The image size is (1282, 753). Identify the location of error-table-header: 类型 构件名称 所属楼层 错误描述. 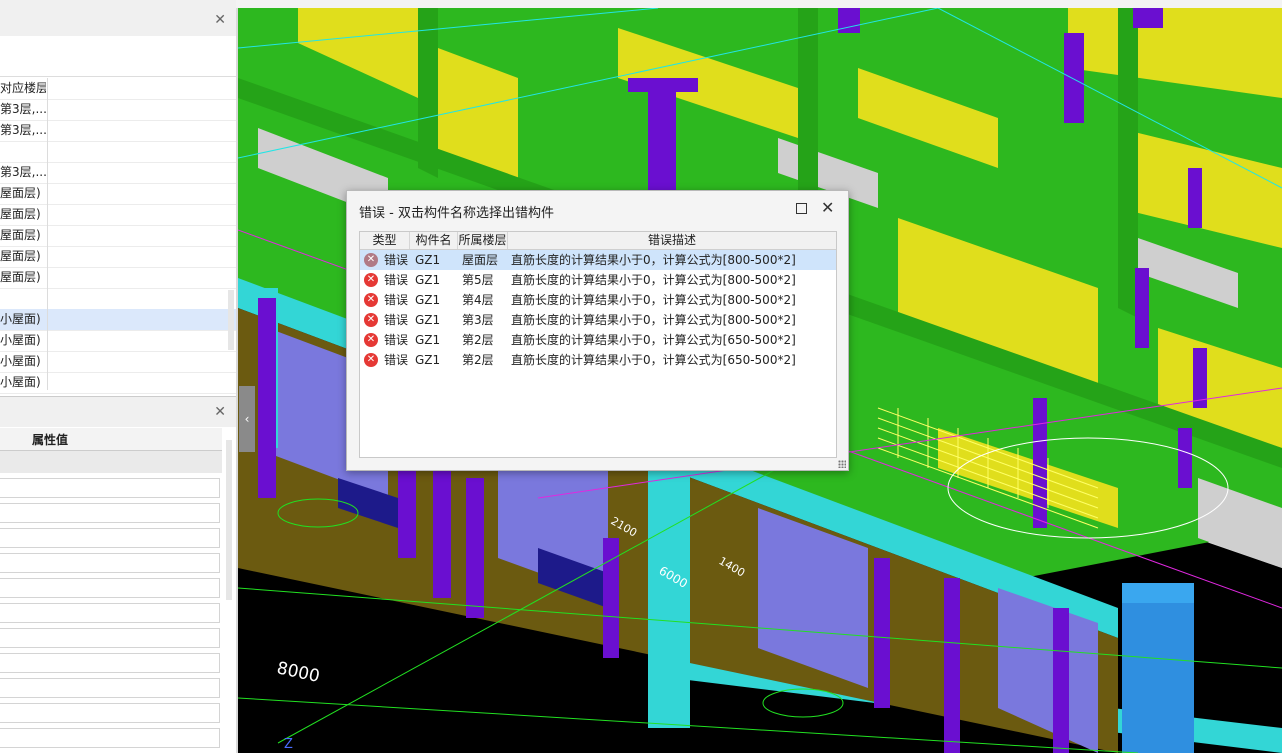
(598, 248).